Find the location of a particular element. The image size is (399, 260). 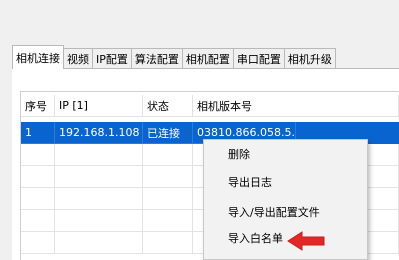

tab-camera-config: 相机配置 is located at coordinates (207, 58).